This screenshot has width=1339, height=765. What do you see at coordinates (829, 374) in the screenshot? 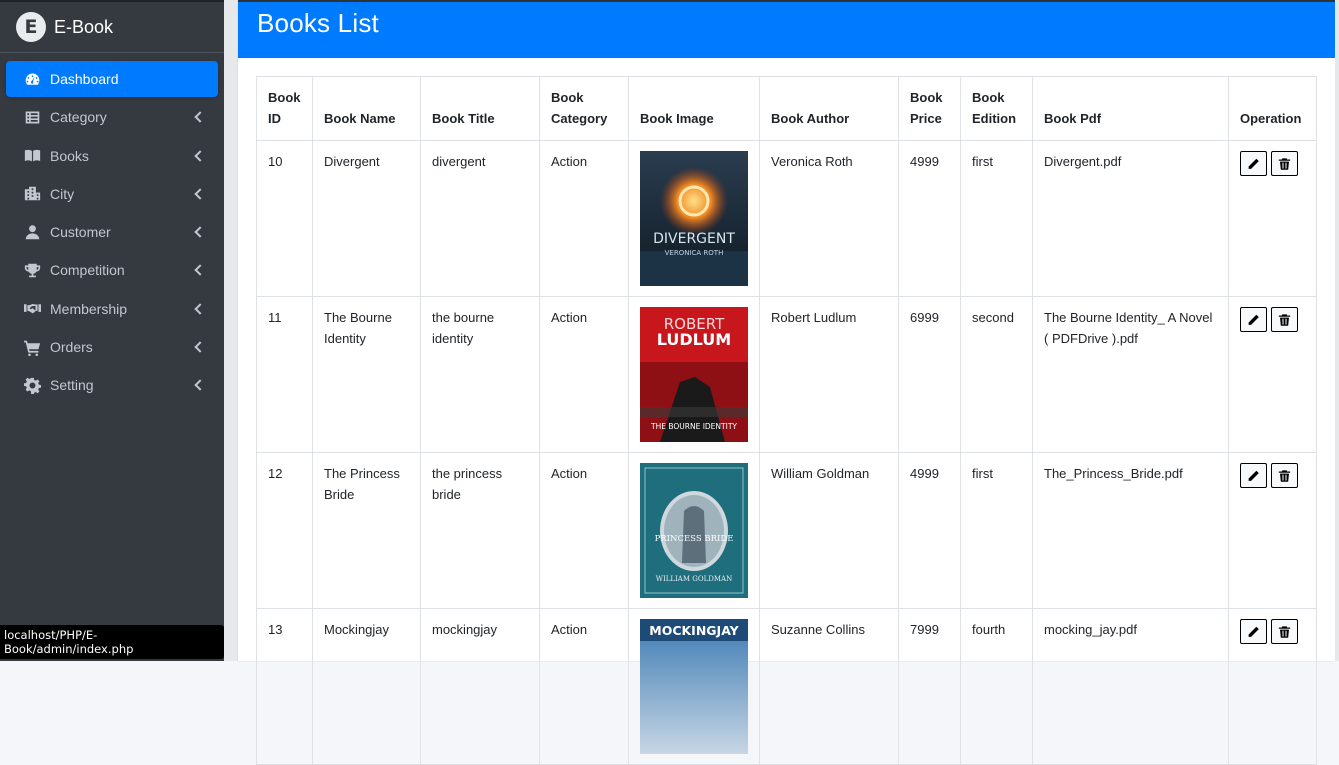
I see `cell-book-author: Robert Ludlum` at bounding box center [829, 374].